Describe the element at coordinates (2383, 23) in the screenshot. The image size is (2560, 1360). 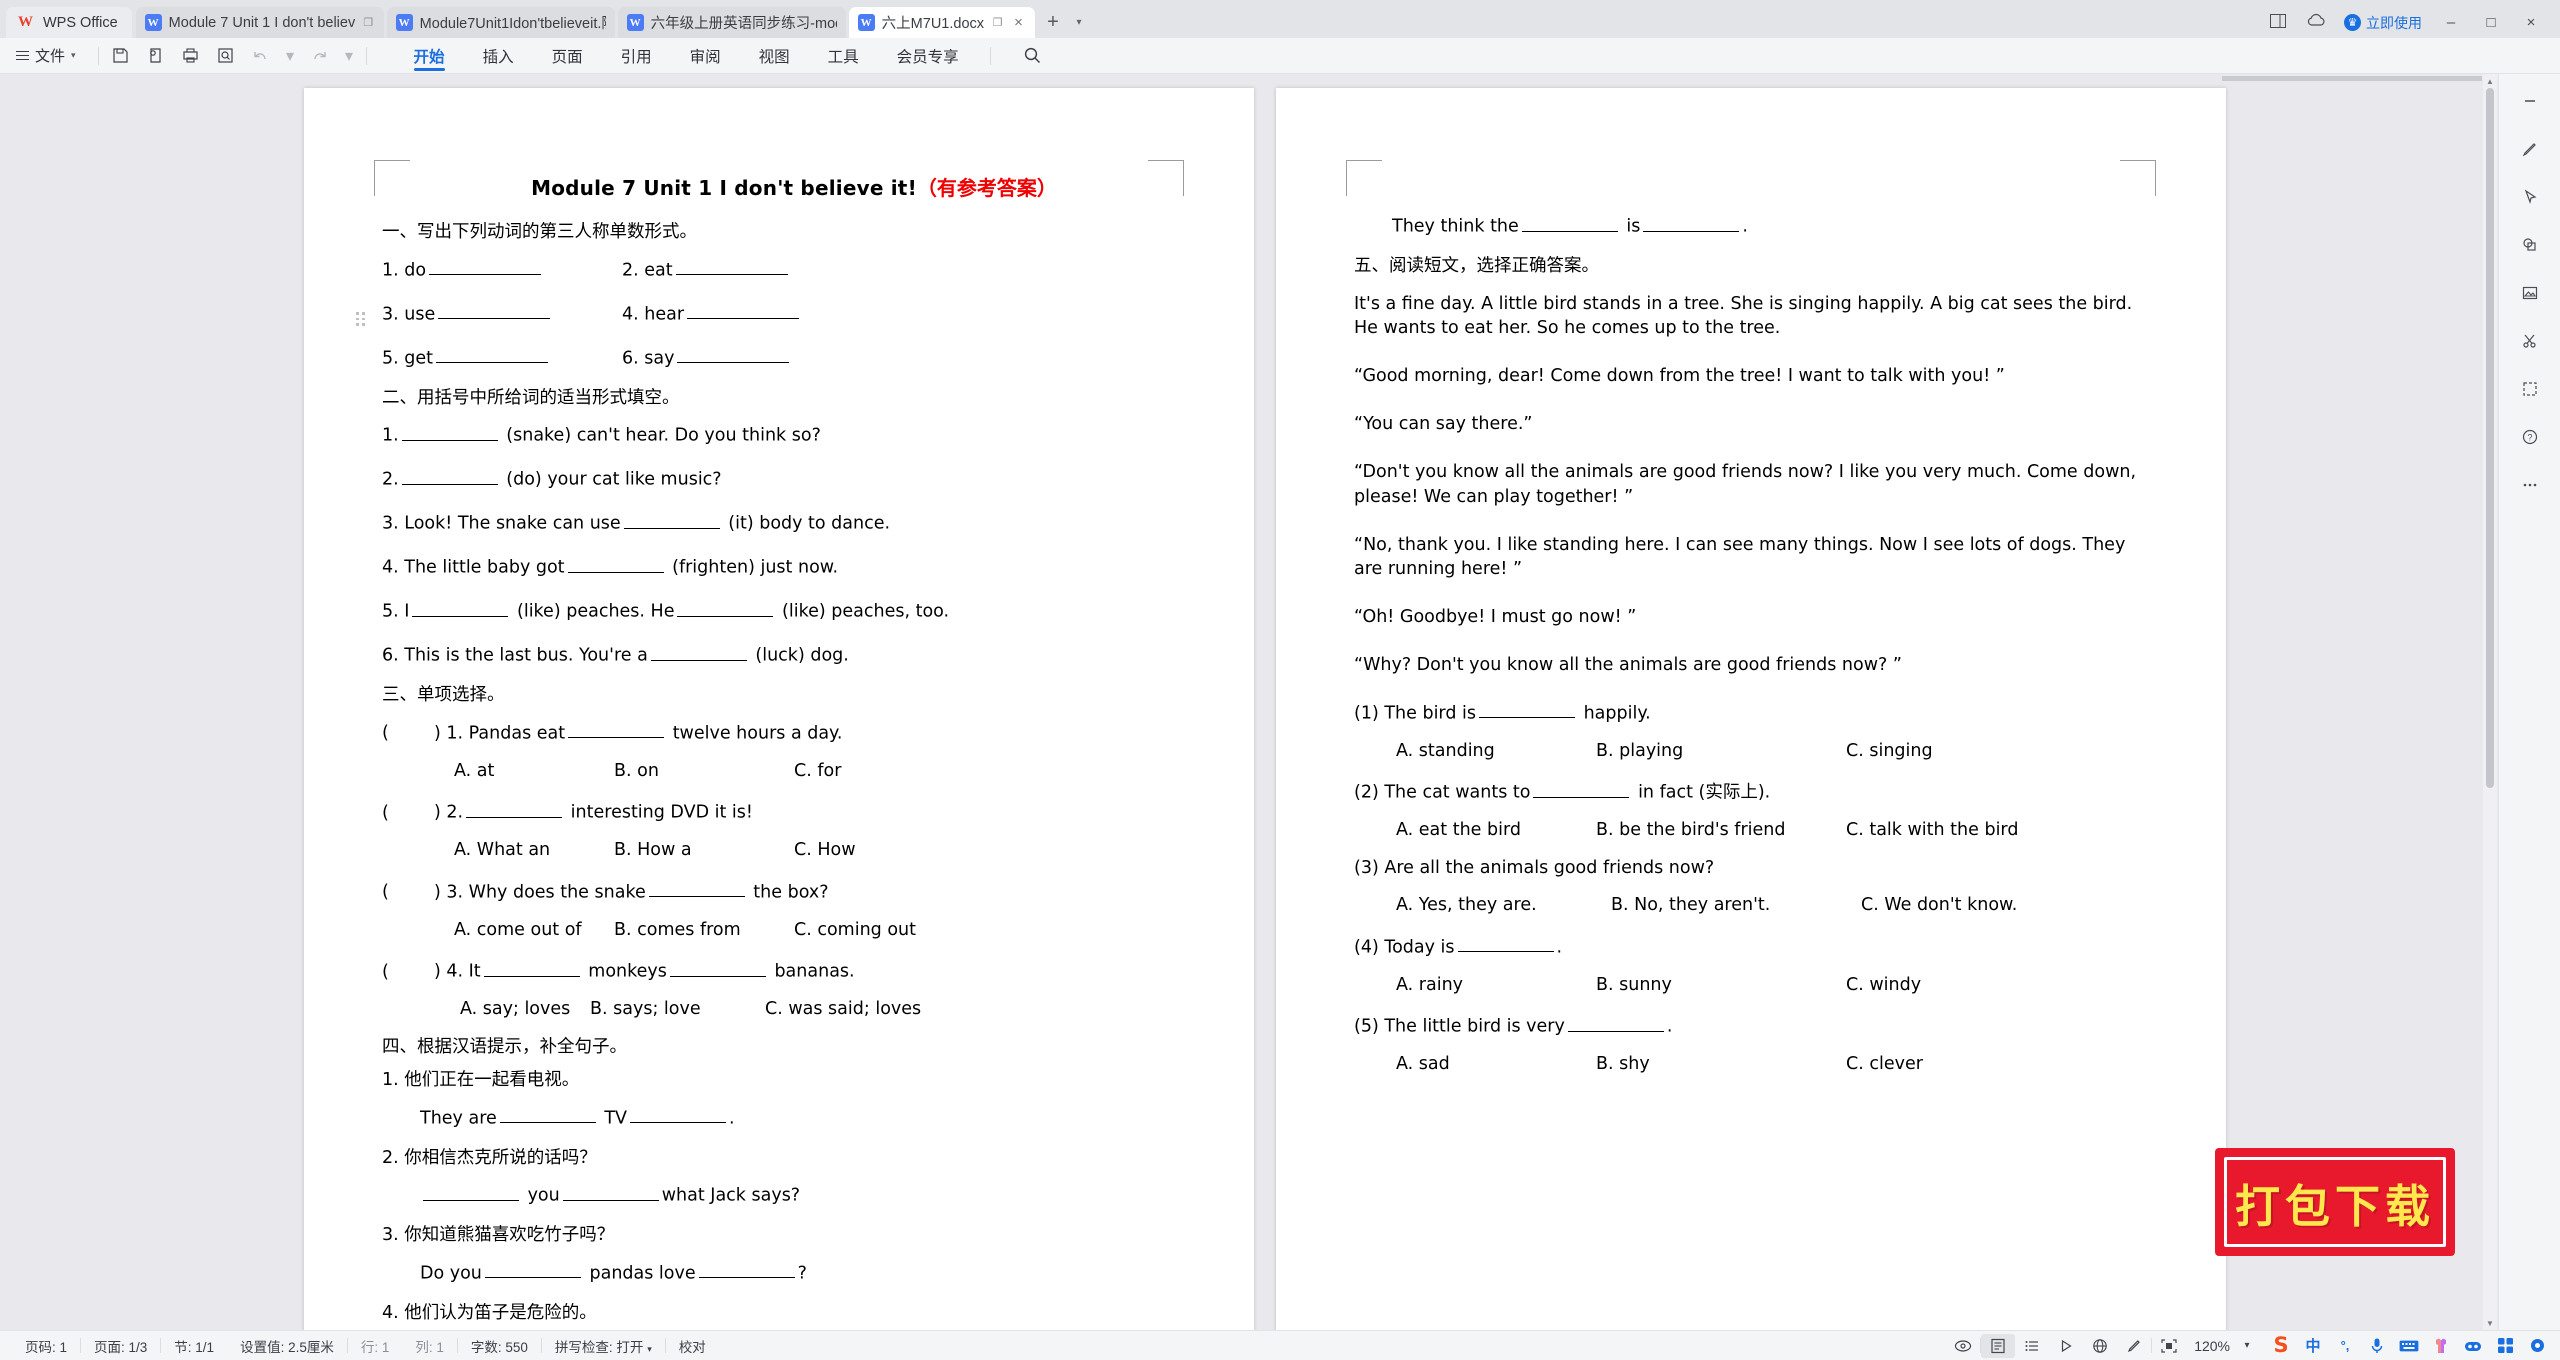
I see `vip-activate-button: ♛ 立即使用` at that location.